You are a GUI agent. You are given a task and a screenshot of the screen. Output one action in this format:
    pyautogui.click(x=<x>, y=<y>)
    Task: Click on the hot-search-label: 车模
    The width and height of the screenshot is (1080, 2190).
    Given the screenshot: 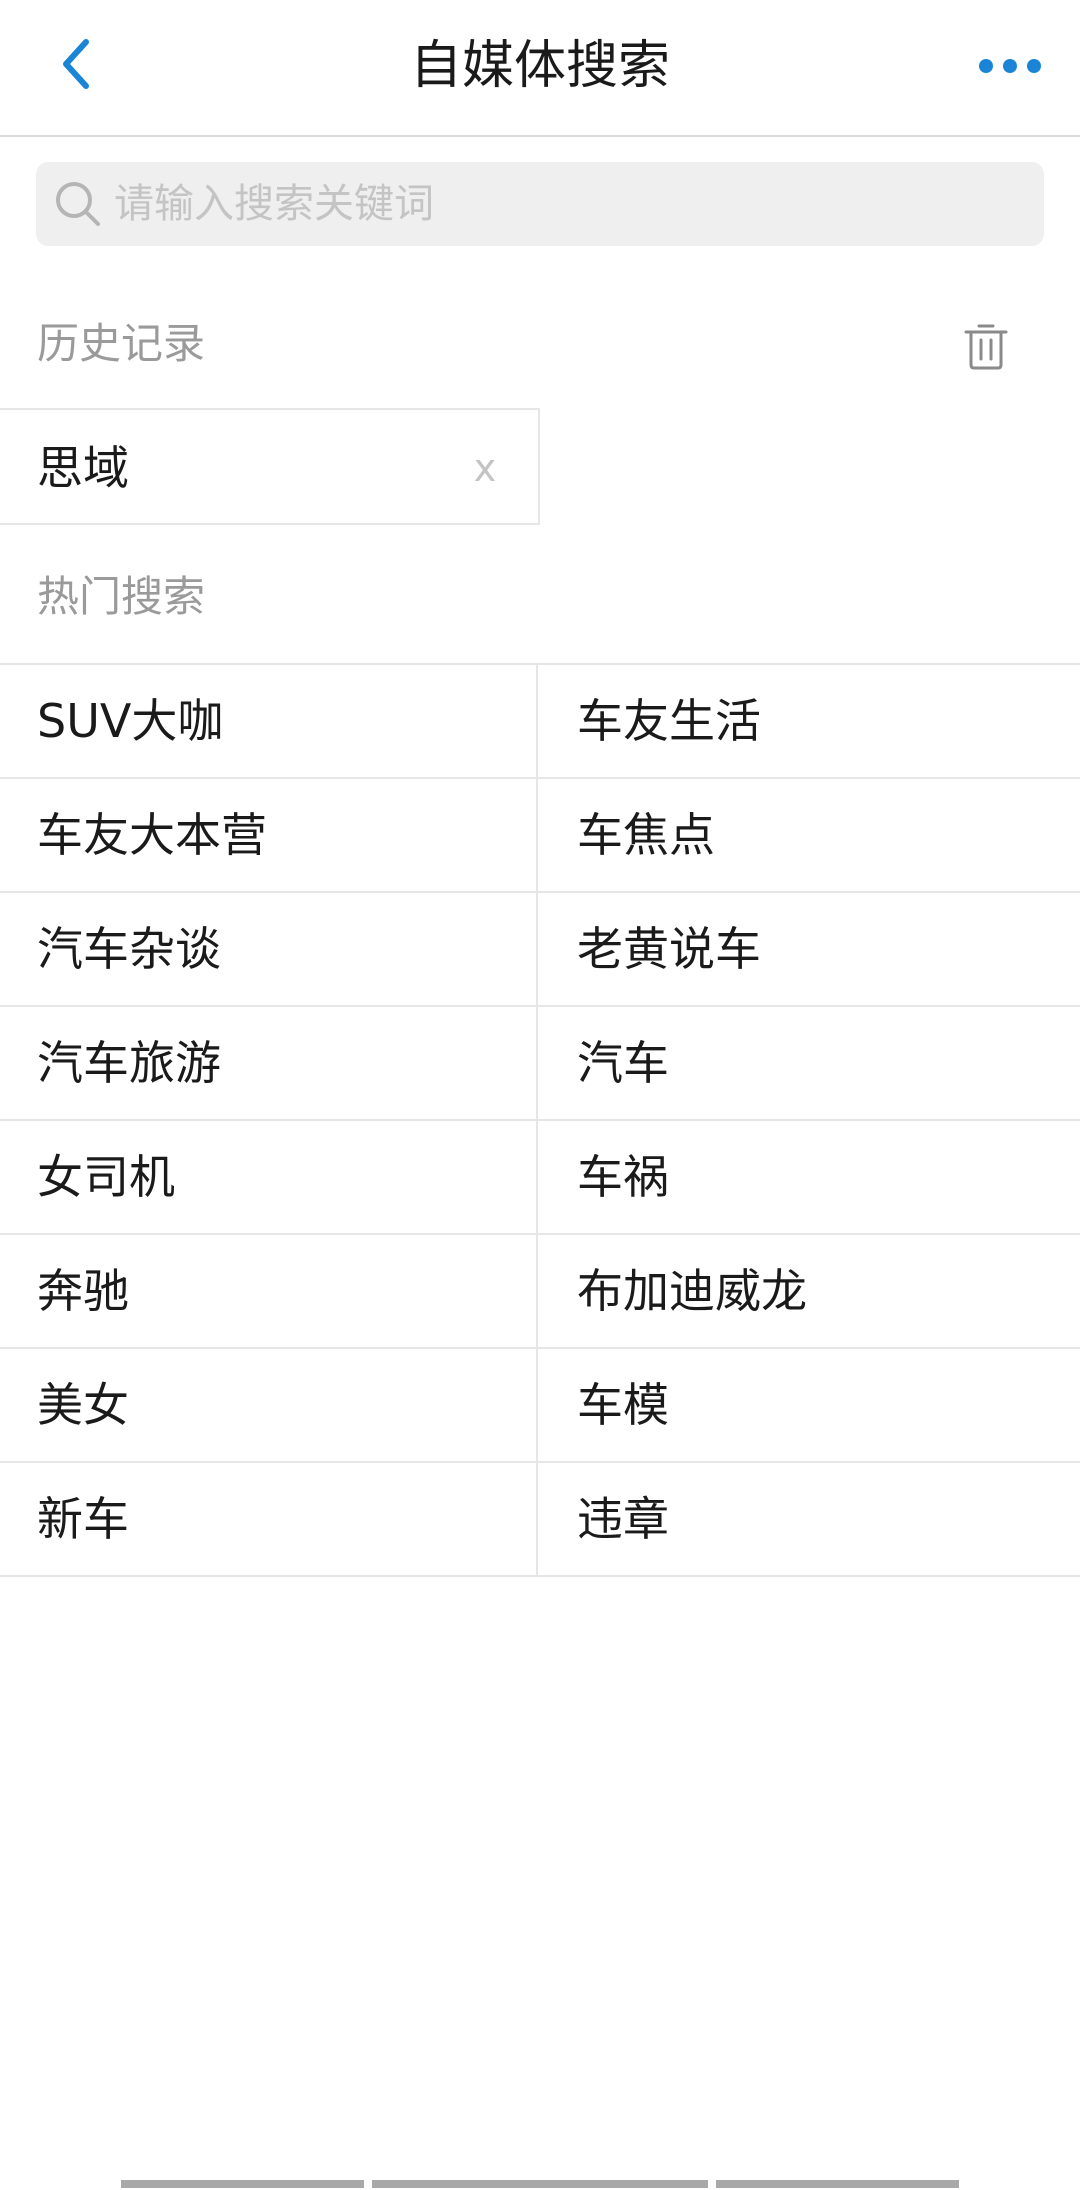 What is the action you would take?
    pyautogui.click(x=623, y=1405)
    